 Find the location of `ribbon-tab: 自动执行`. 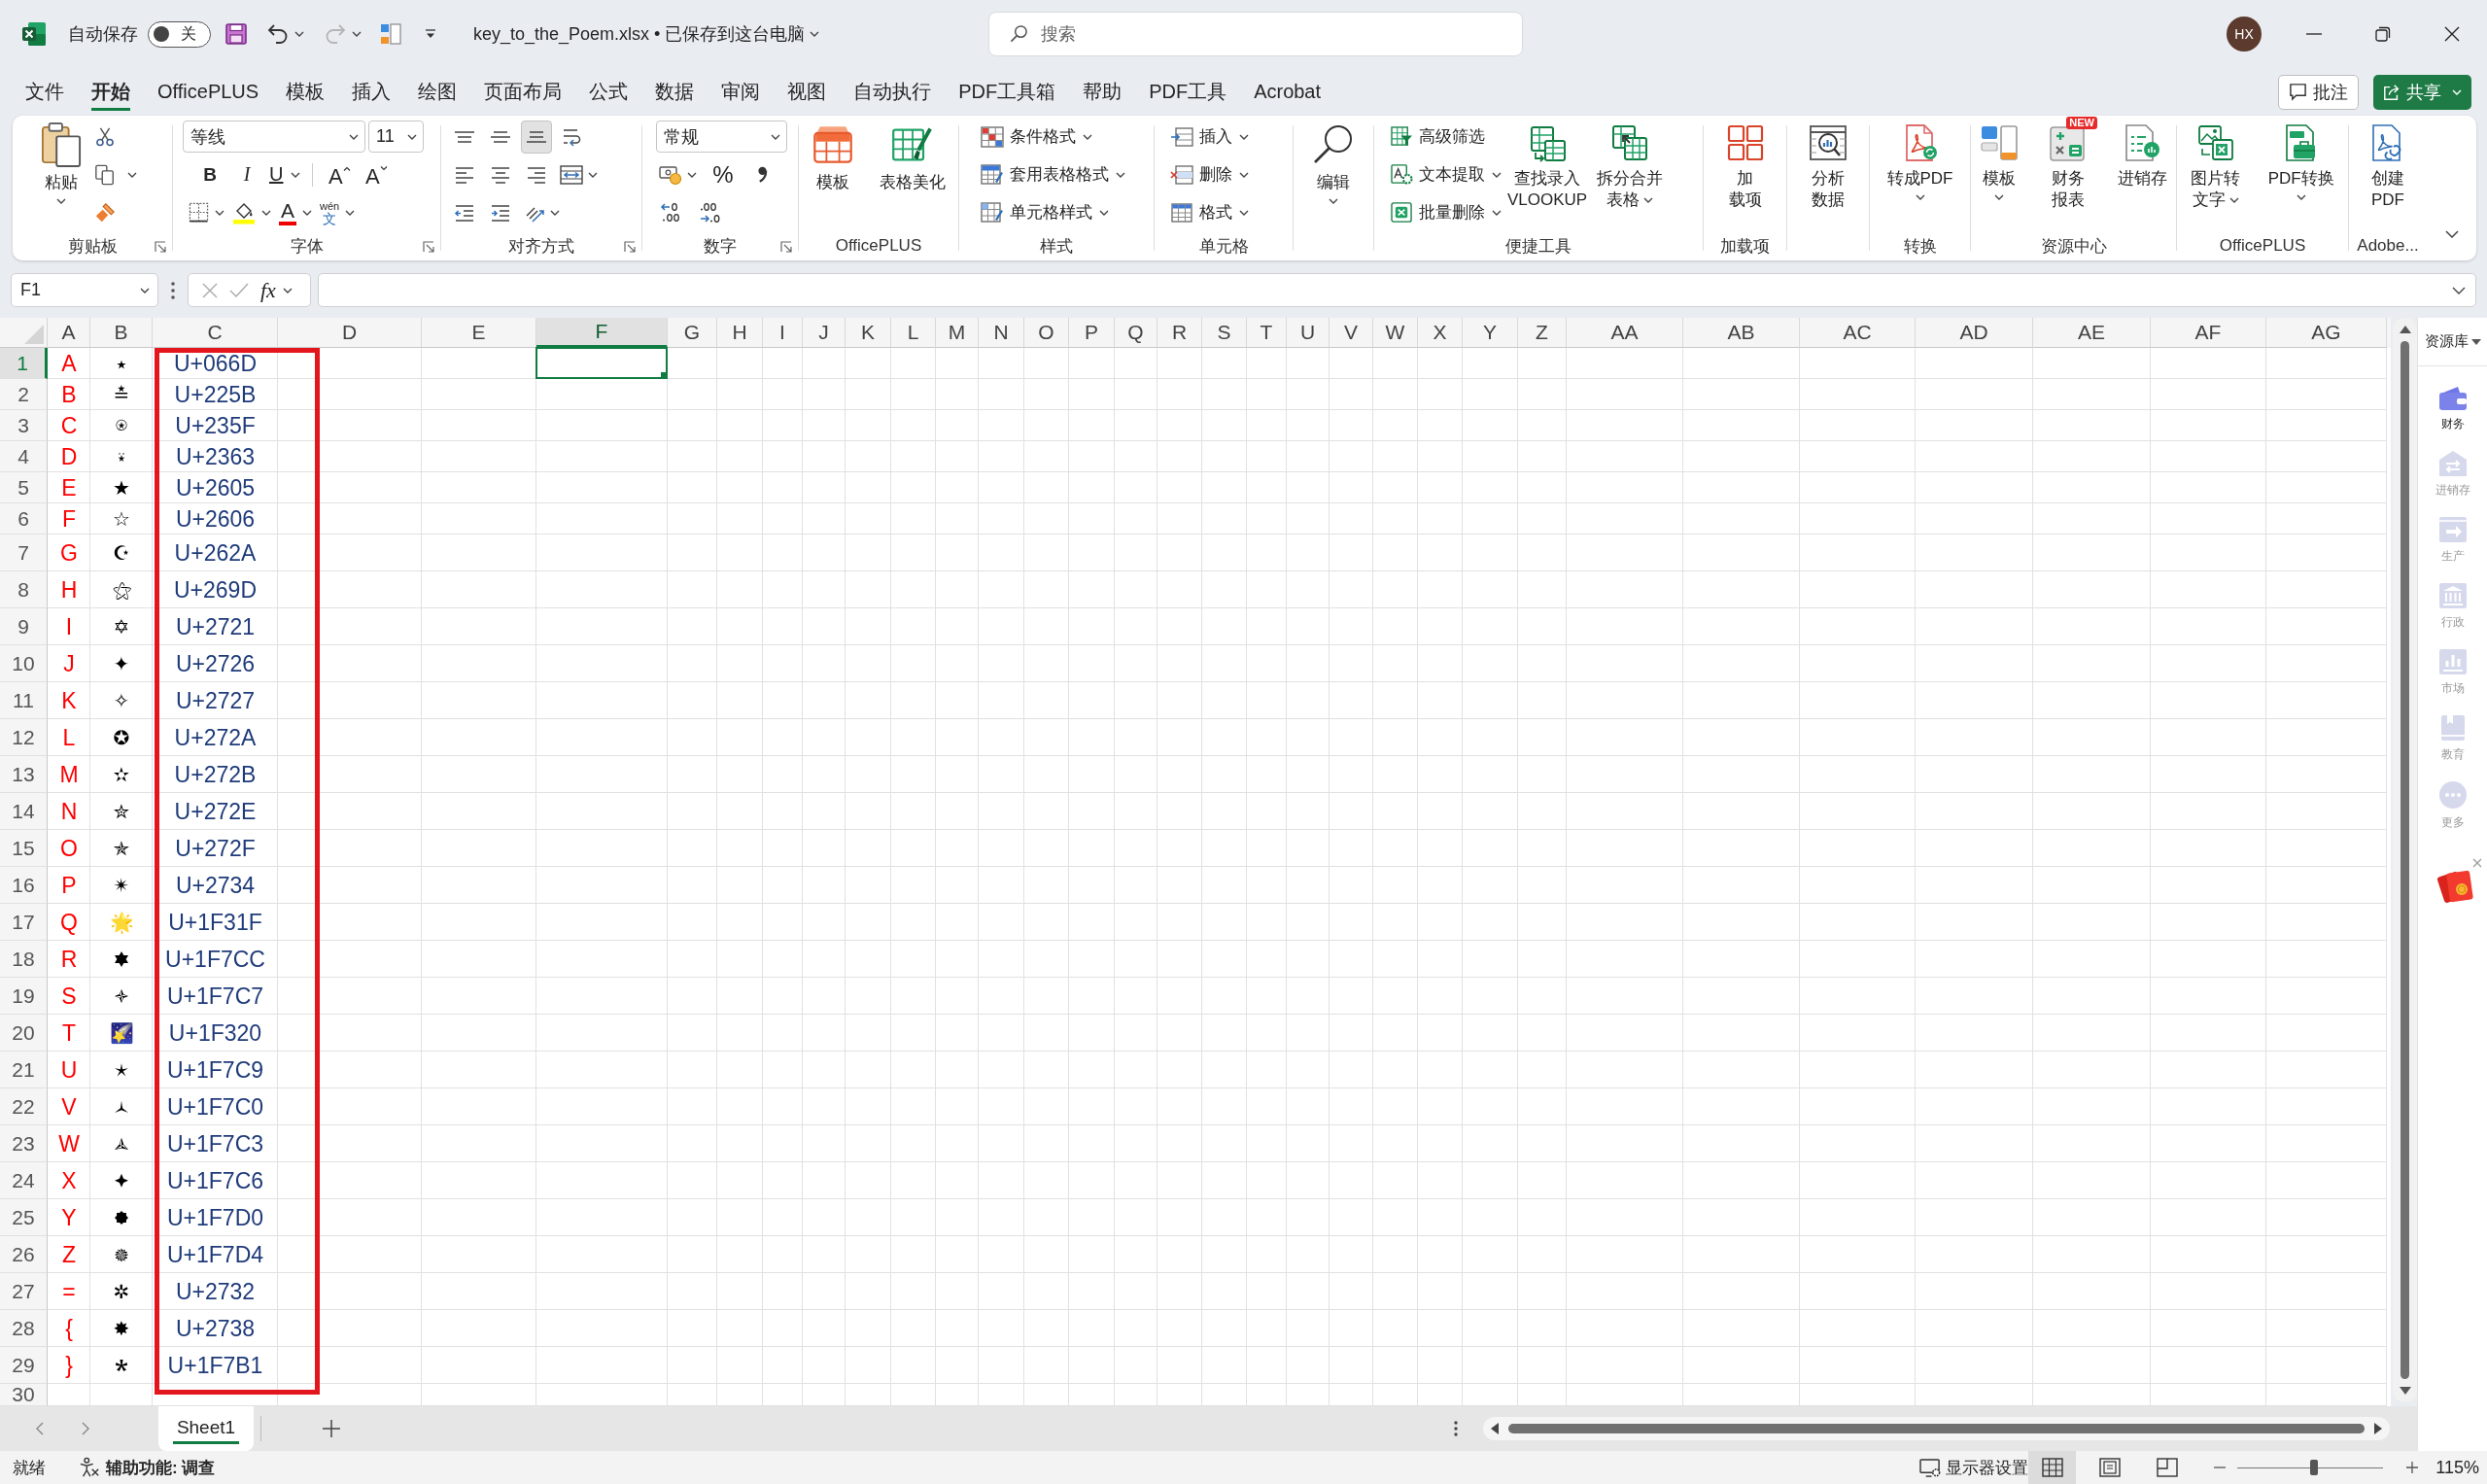

ribbon-tab: 自动执行 is located at coordinates (893, 92).